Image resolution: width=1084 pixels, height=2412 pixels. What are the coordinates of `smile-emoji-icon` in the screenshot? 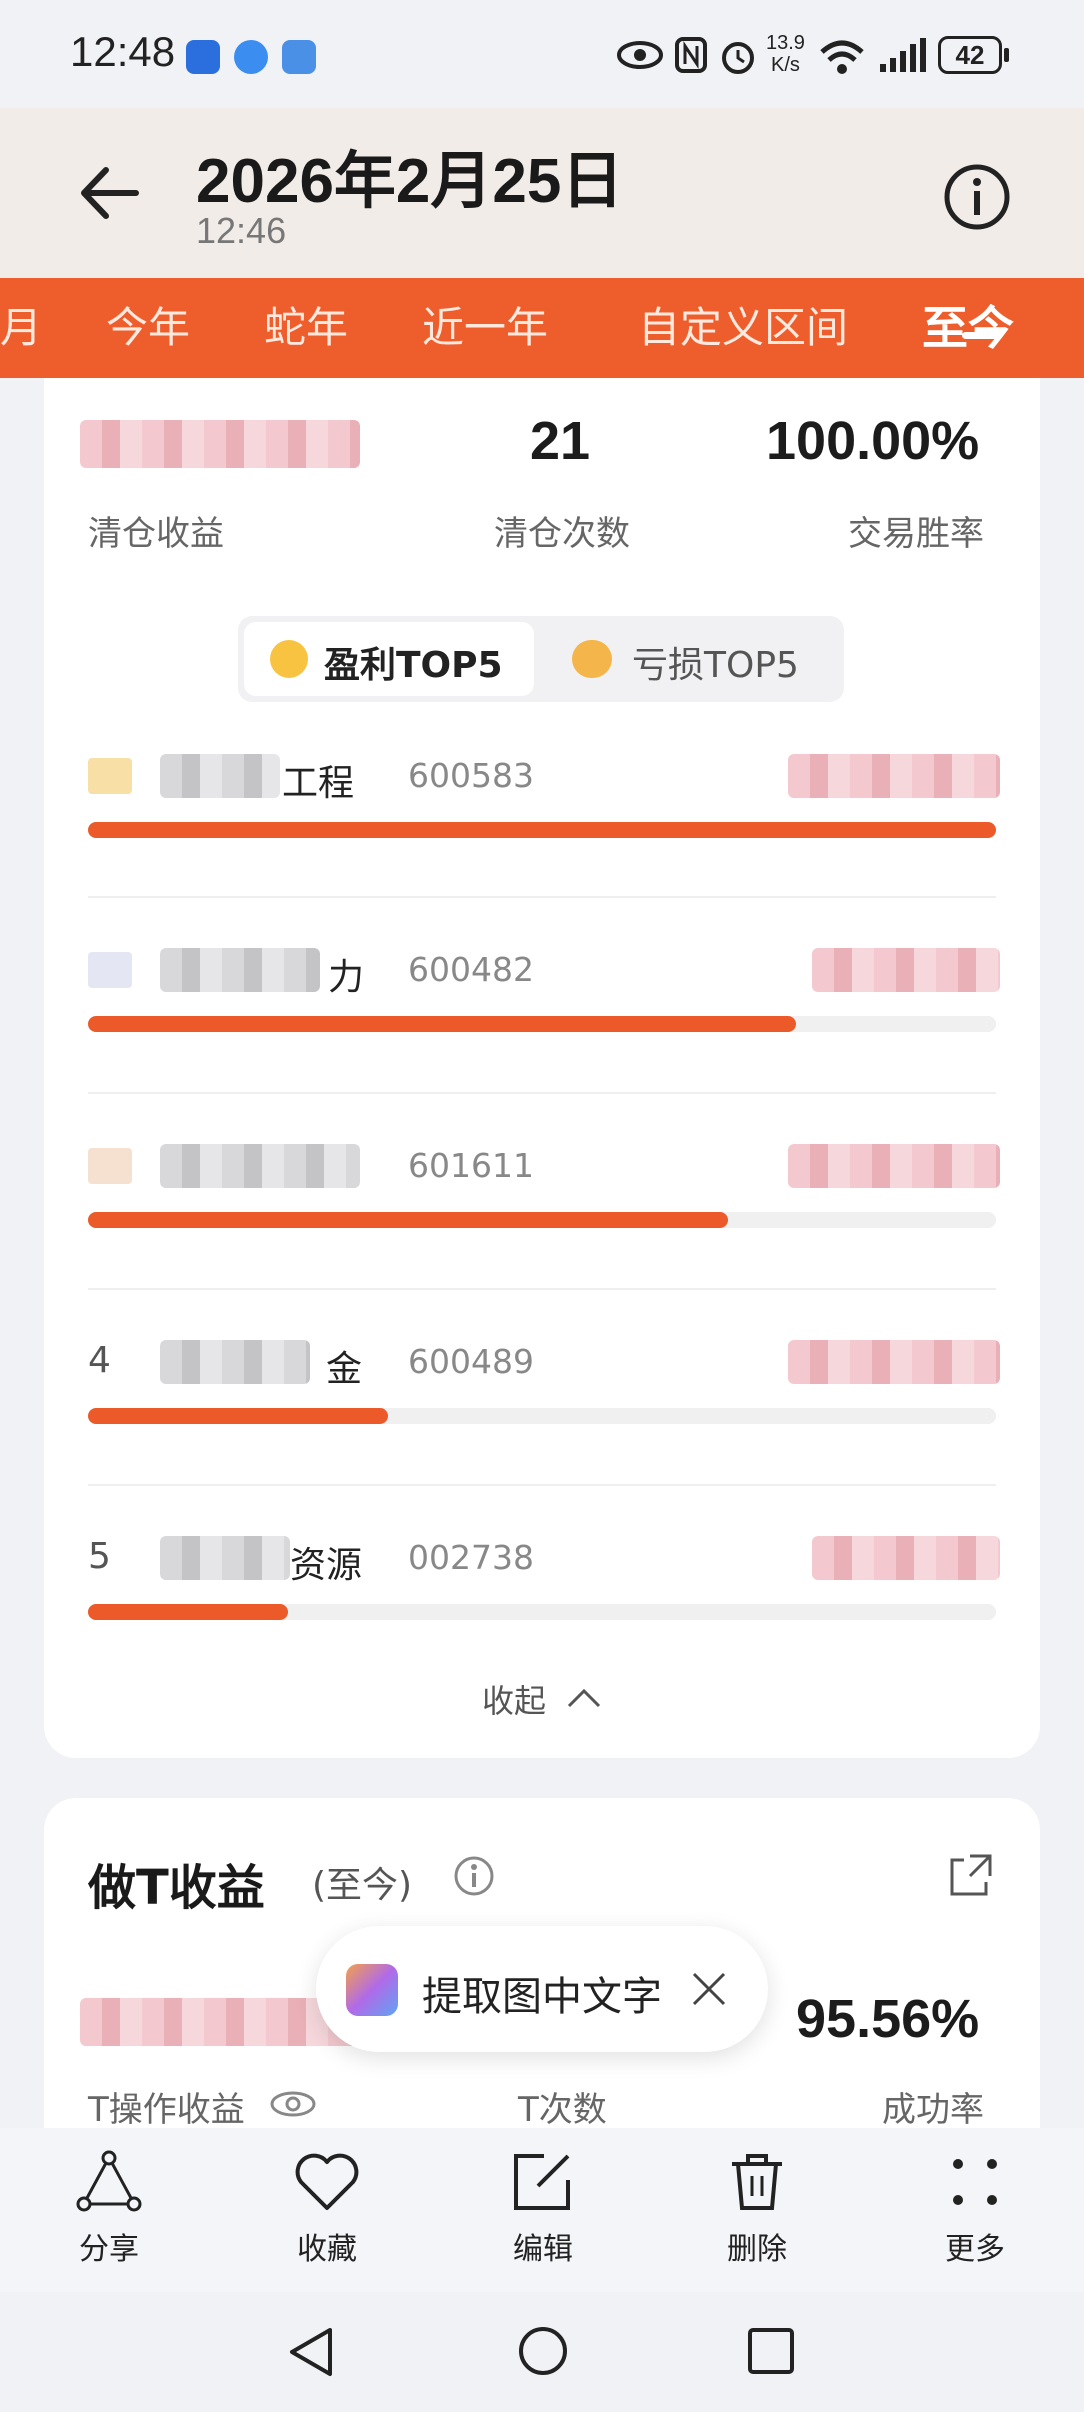 It's located at (289, 659).